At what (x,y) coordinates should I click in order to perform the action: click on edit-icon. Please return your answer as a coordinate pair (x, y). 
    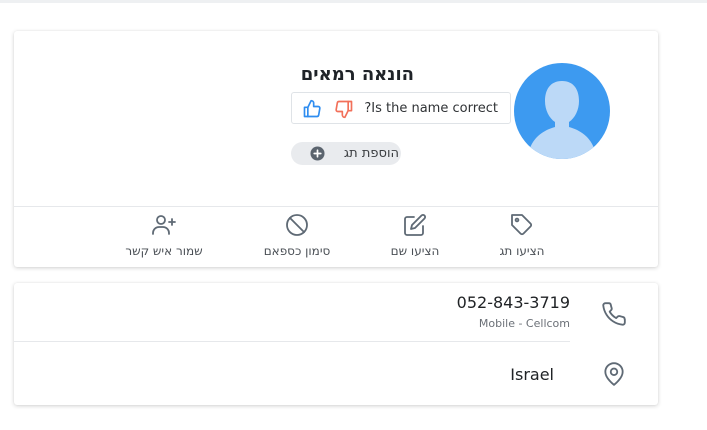
    Looking at the image, I should click on (415, 225).